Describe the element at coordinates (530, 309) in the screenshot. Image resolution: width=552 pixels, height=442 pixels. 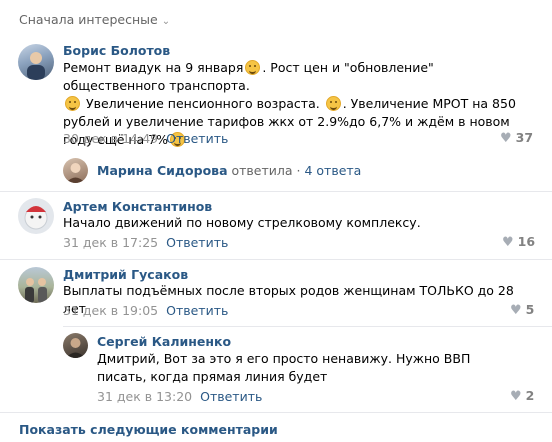
I see `like-count: 5` at that location.